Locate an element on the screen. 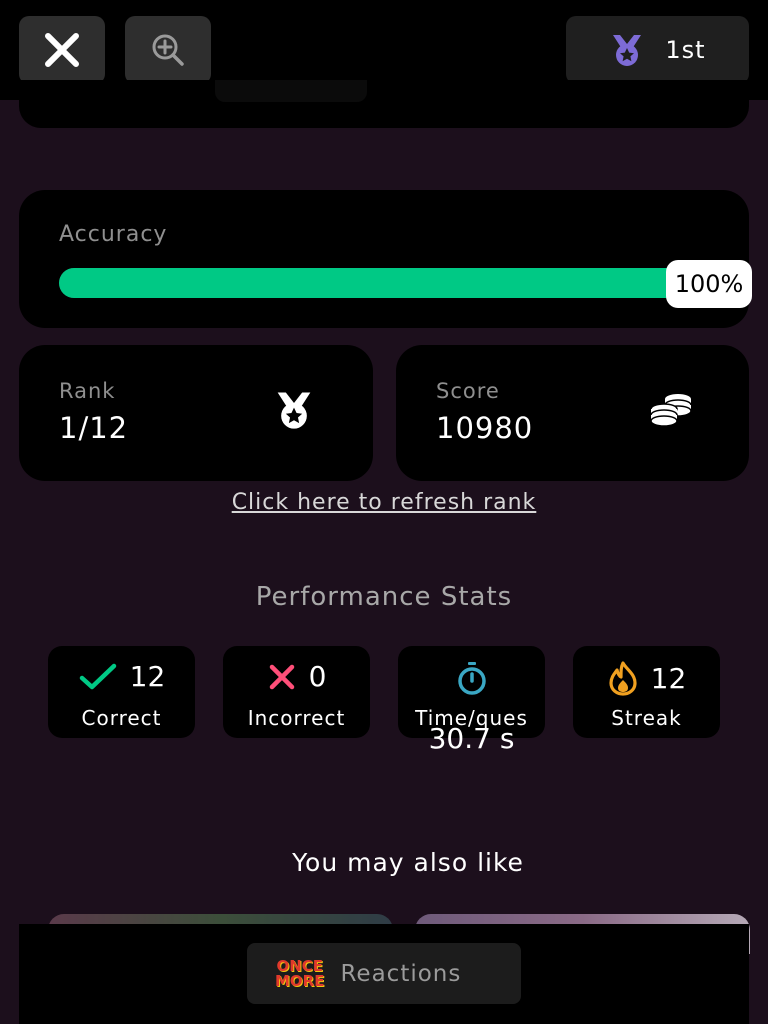 This screenshot has width=768, height=1024. accuracy-percent: 100% is located at coordinates (709, 284).